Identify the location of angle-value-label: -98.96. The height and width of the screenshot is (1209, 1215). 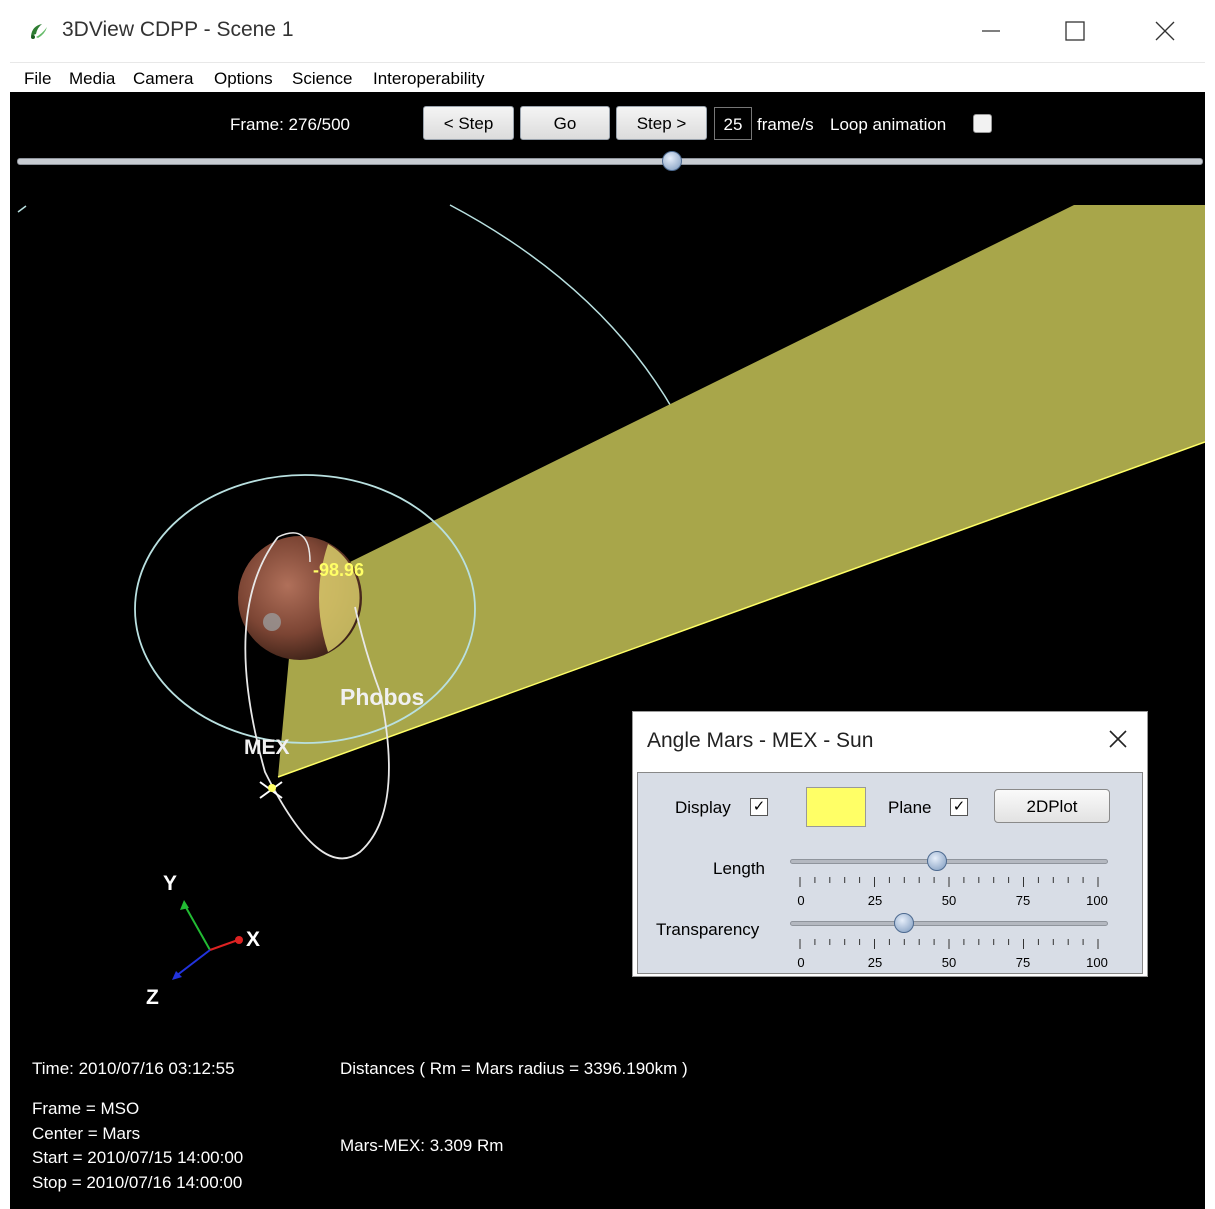
(339, 570).